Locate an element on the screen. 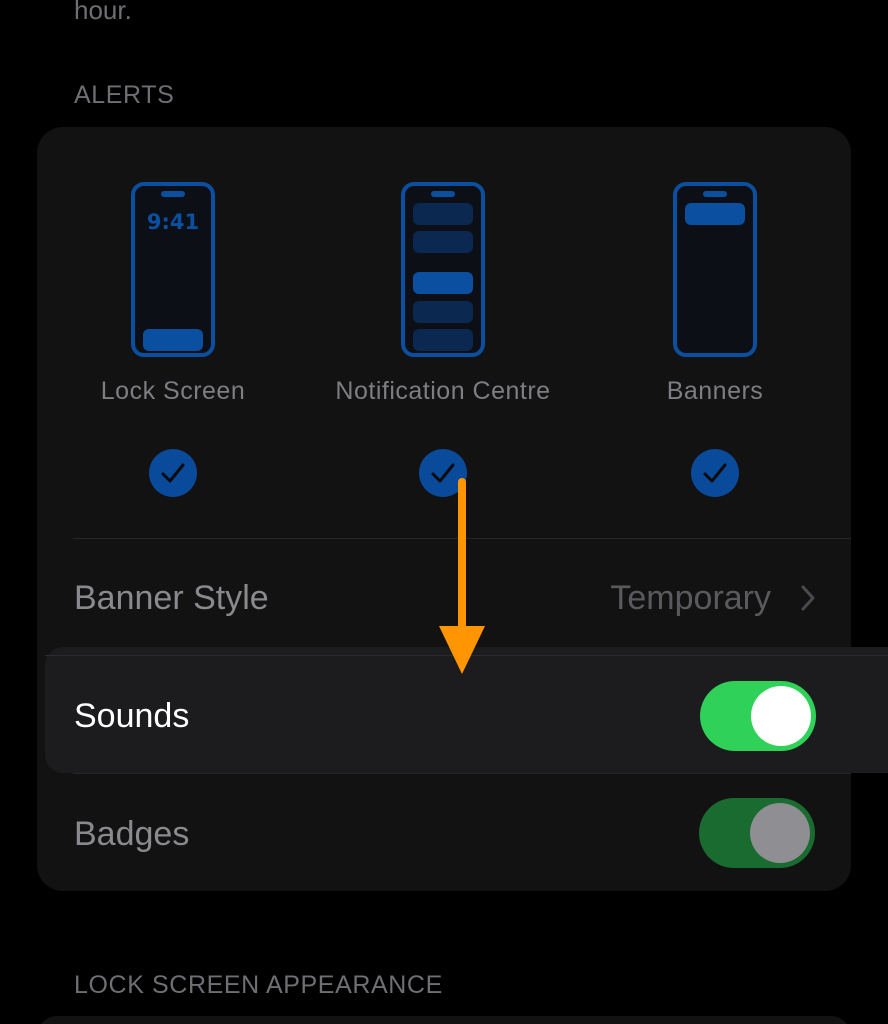 The width and height of the screenshot is (888, 1024). lock-screen-checkmark-icon is located at coordinates (173, 473).